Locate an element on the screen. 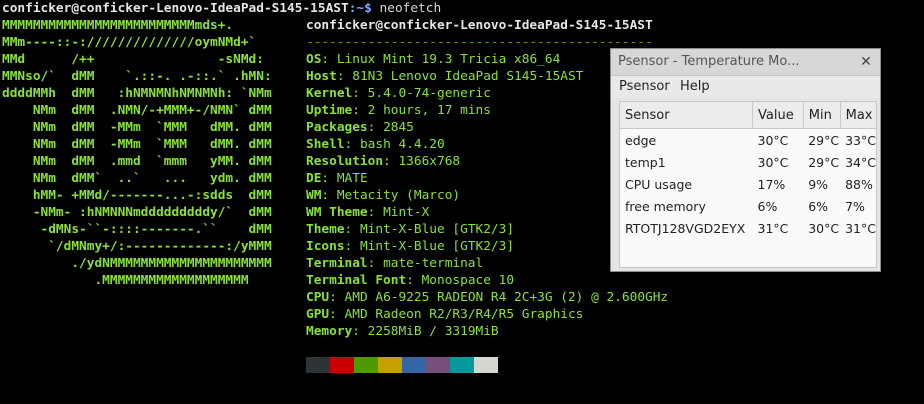 This screenshot has width=924, height=404. prompt-command: neofetch is located at coordinates (406, 8).